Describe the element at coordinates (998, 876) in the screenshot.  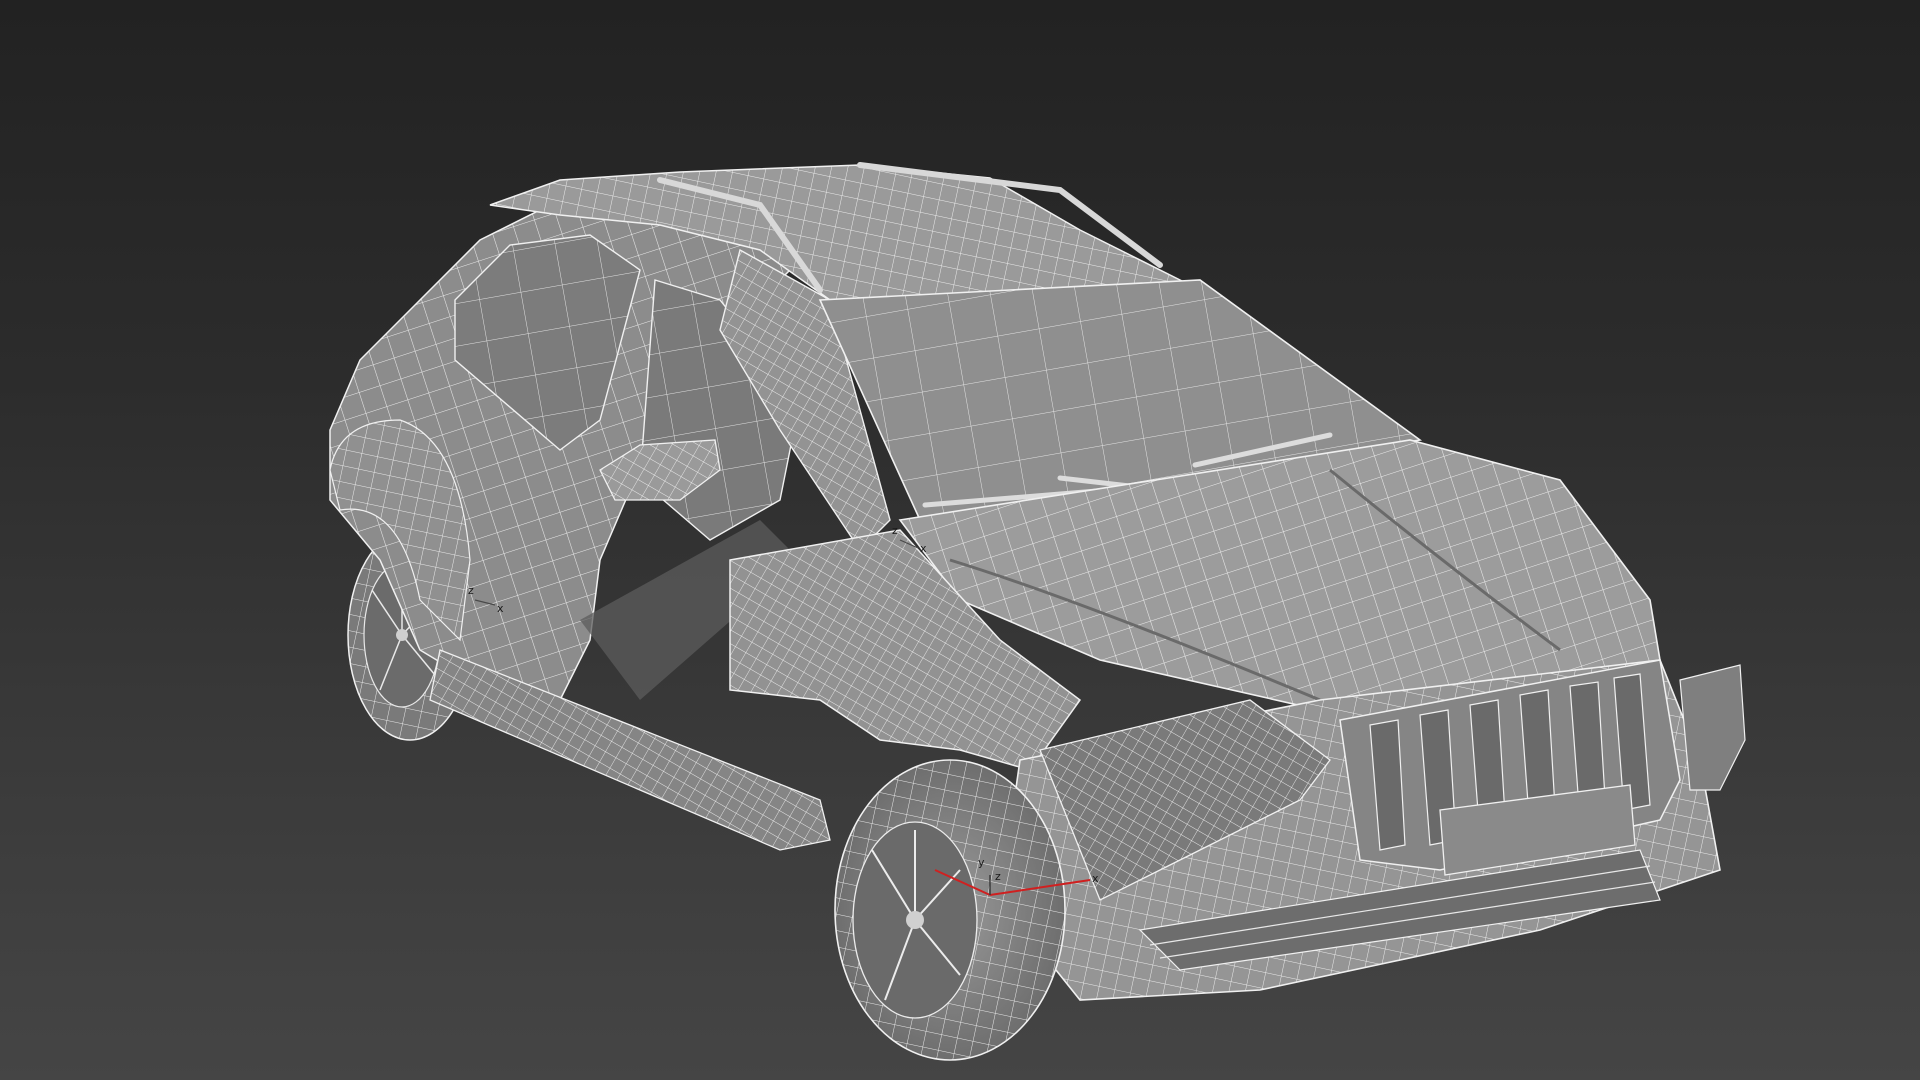
I see `gizmo-z-label: z` at that location.